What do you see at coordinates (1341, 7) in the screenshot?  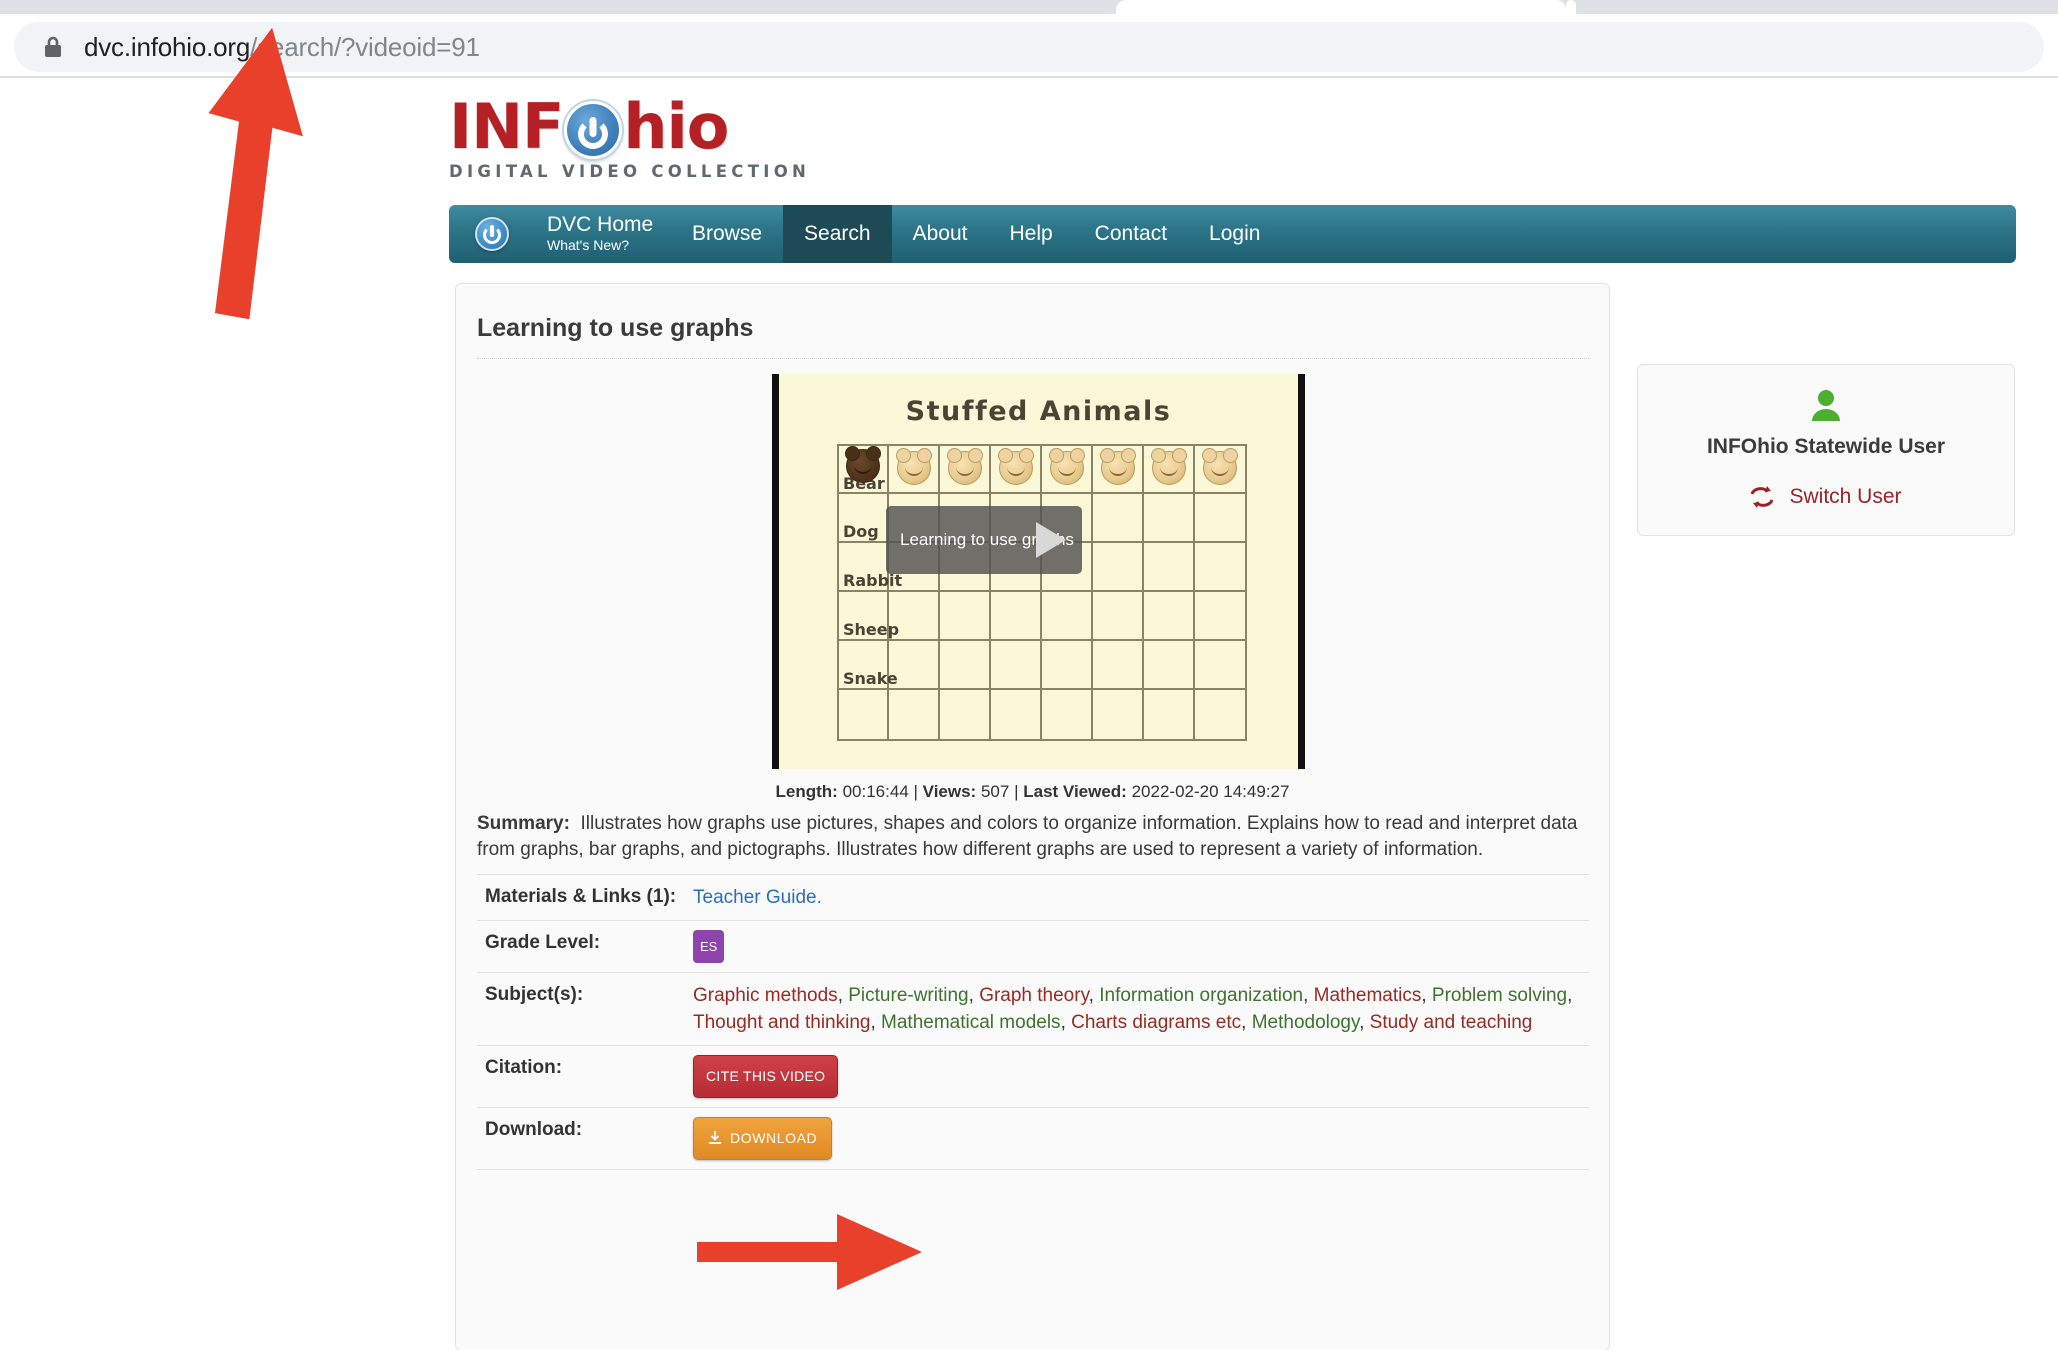 I see `browser-tab` at bounding box center [1341, 7].